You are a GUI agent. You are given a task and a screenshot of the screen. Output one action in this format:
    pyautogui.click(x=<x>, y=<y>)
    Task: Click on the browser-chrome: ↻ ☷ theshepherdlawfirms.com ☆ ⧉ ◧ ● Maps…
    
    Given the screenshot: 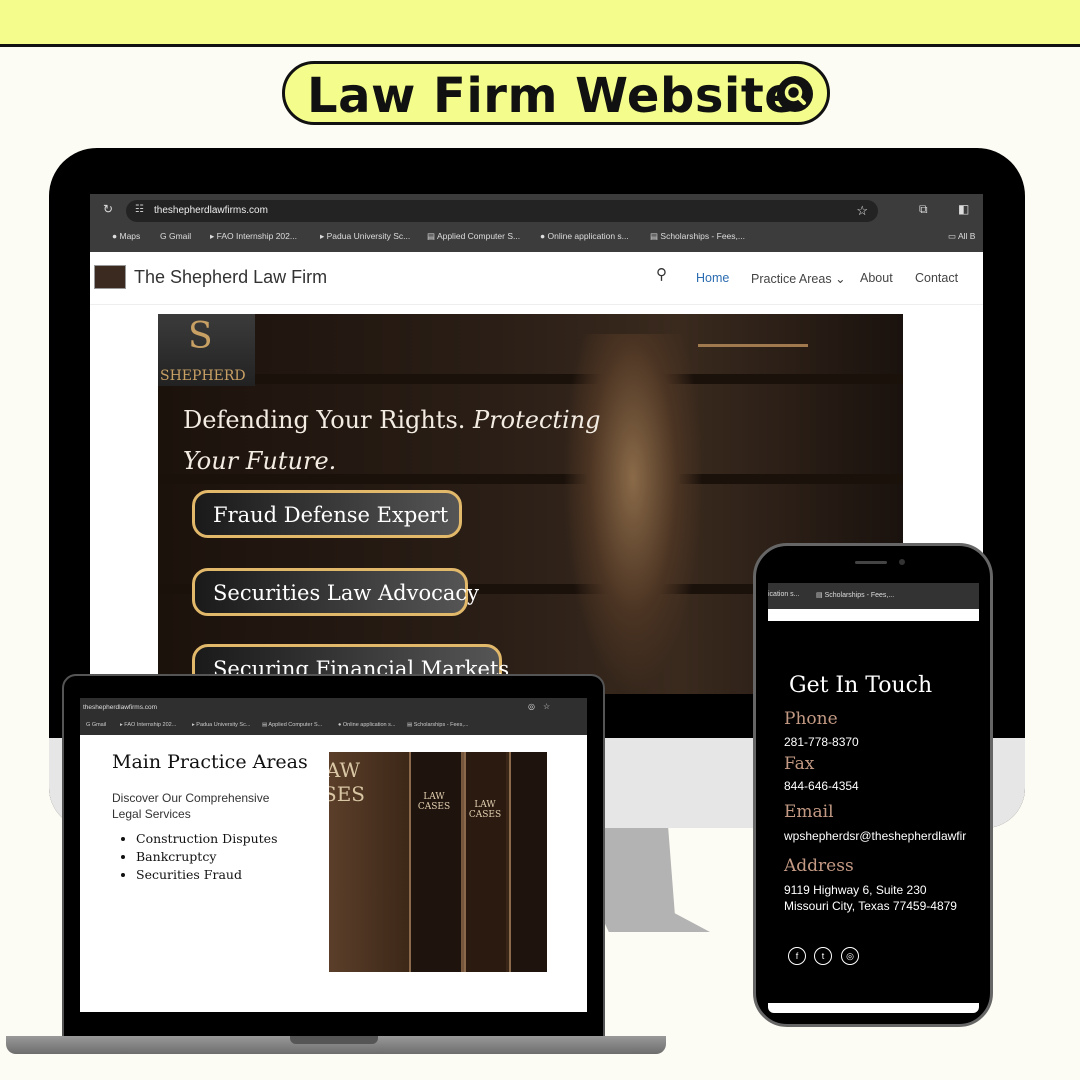 What is the action you would take?
    pyautogui.click(x=536, y=223)
    